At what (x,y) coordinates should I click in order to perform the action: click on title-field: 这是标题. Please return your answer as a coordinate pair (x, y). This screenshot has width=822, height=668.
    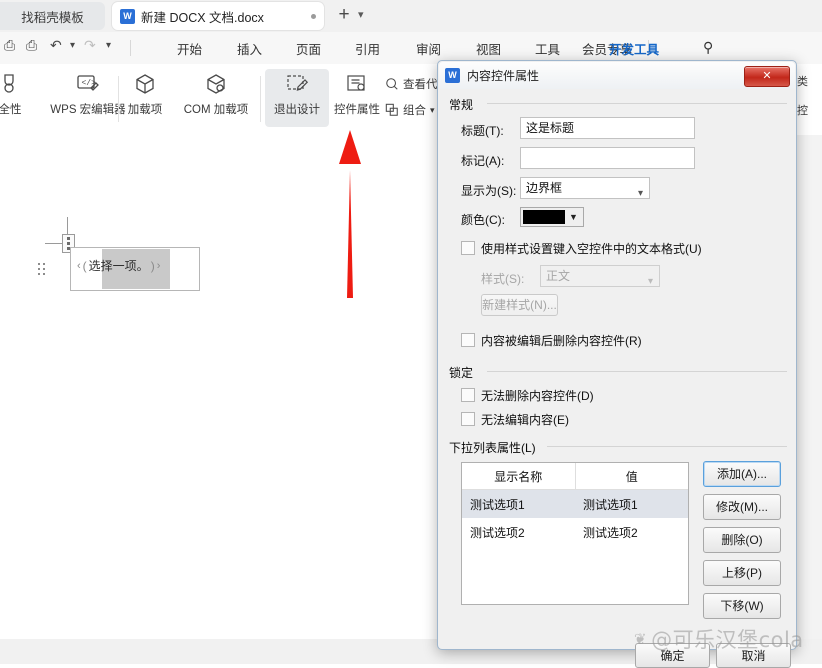
    Looking at the image, I should click on (607, 128).